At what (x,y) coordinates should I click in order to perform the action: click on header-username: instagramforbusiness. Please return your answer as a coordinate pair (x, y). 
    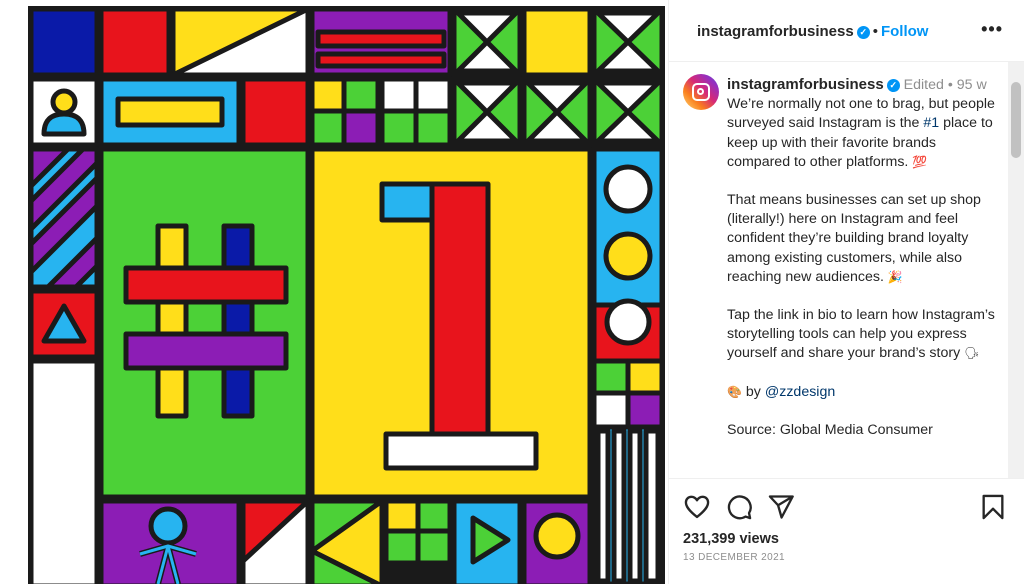
    Looking at the image, I should click on (775, 31).